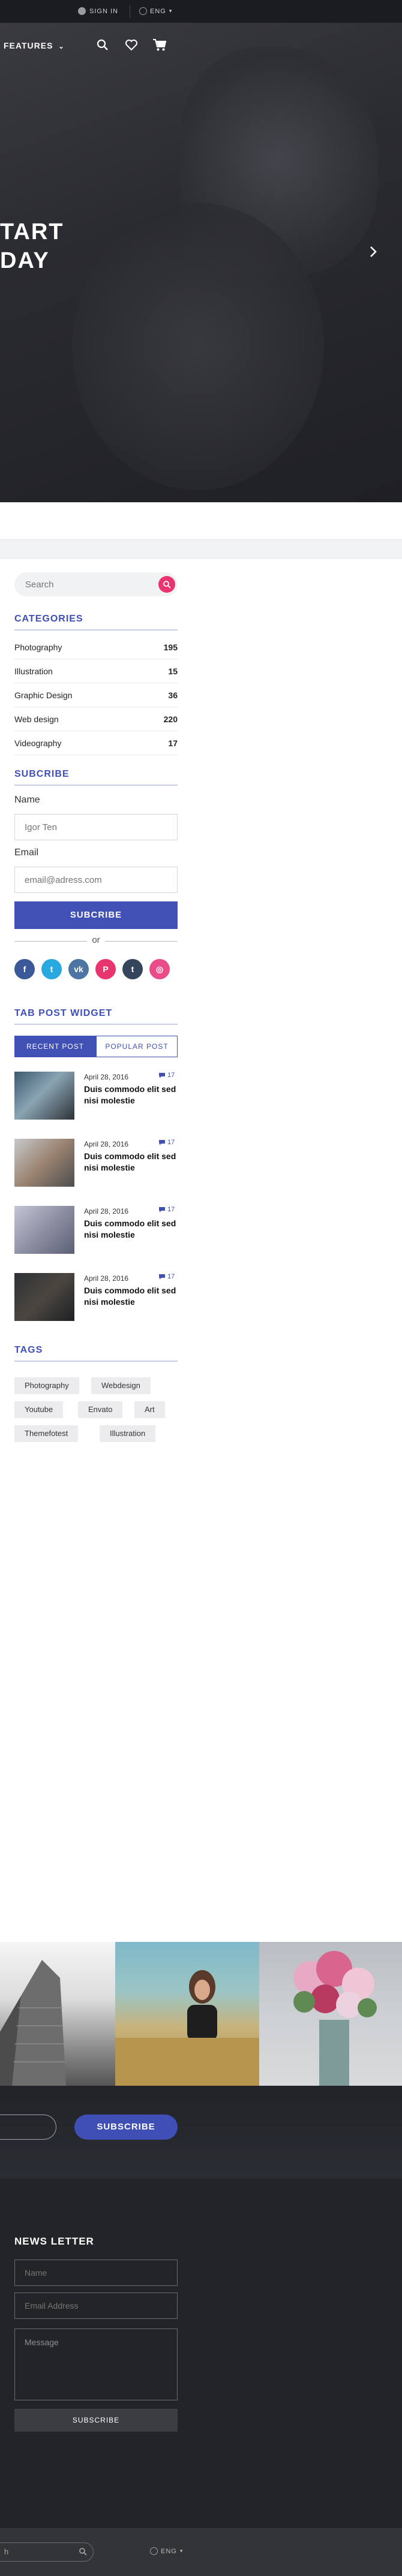 The height and width of the screenshot is (2576, 402). What do you see at coordinates (96, 671) in the screenshot?
I see `category-item: Illustration 15` at bounding box center [96, 671].